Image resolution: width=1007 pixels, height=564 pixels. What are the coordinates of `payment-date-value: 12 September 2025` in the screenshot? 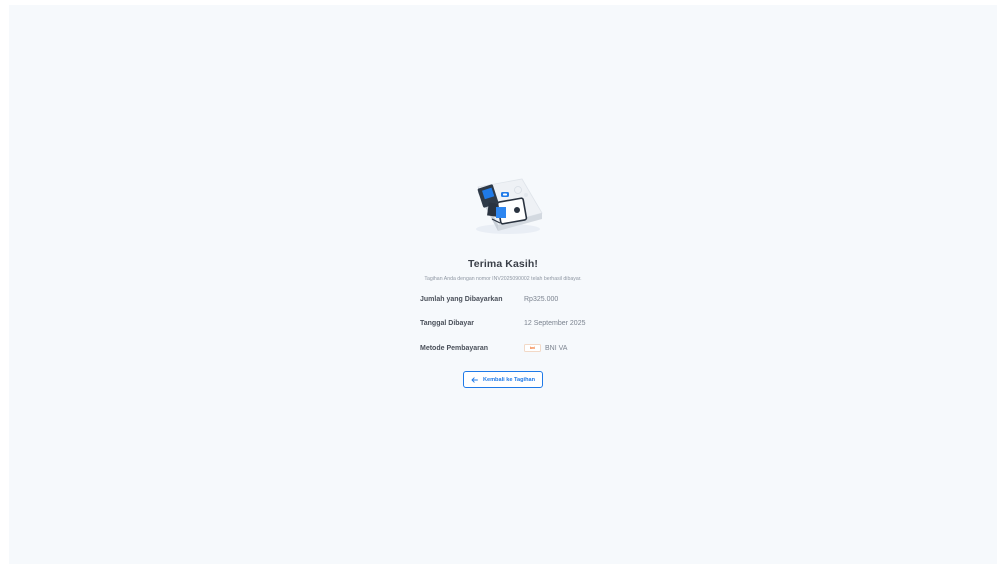 It's located at (555, 323).